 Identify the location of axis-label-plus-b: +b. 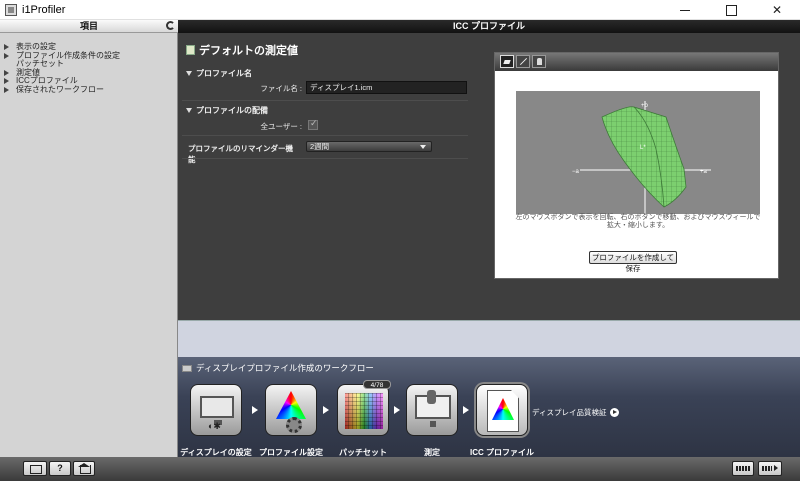
(645, 106).